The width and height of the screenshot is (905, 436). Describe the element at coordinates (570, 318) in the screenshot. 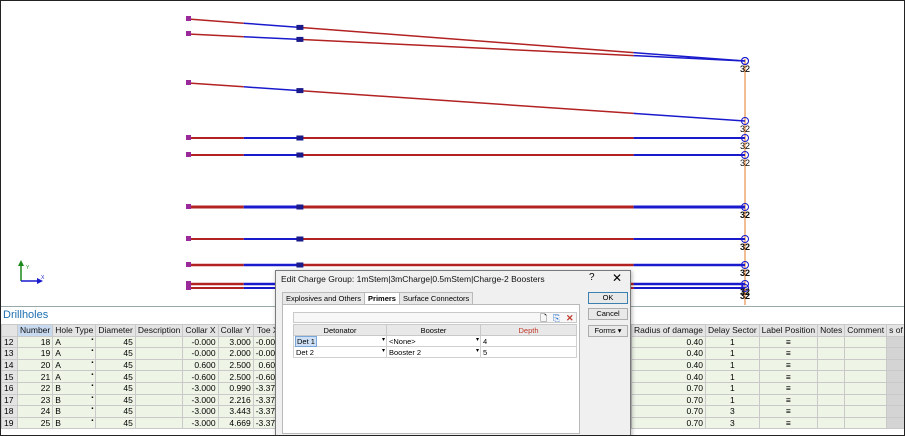

I see `delete-row-icon: ✕` at that location.